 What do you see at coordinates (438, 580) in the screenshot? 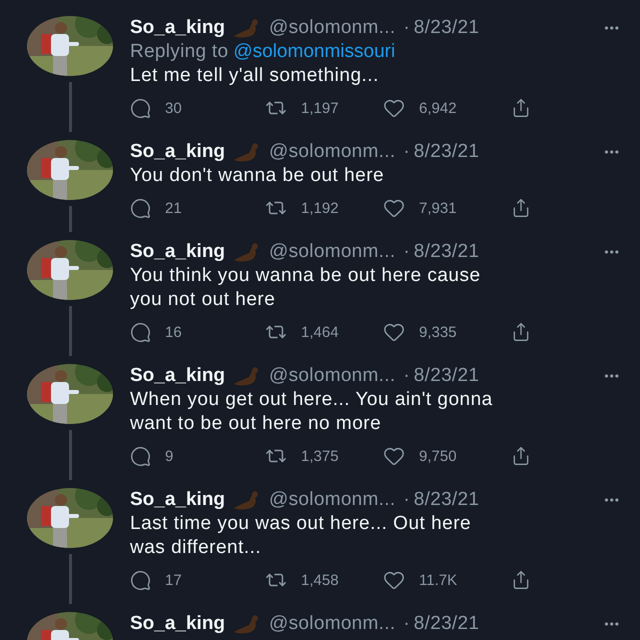
I see `like-count: 11.7K` at bounding box center [438, 580].